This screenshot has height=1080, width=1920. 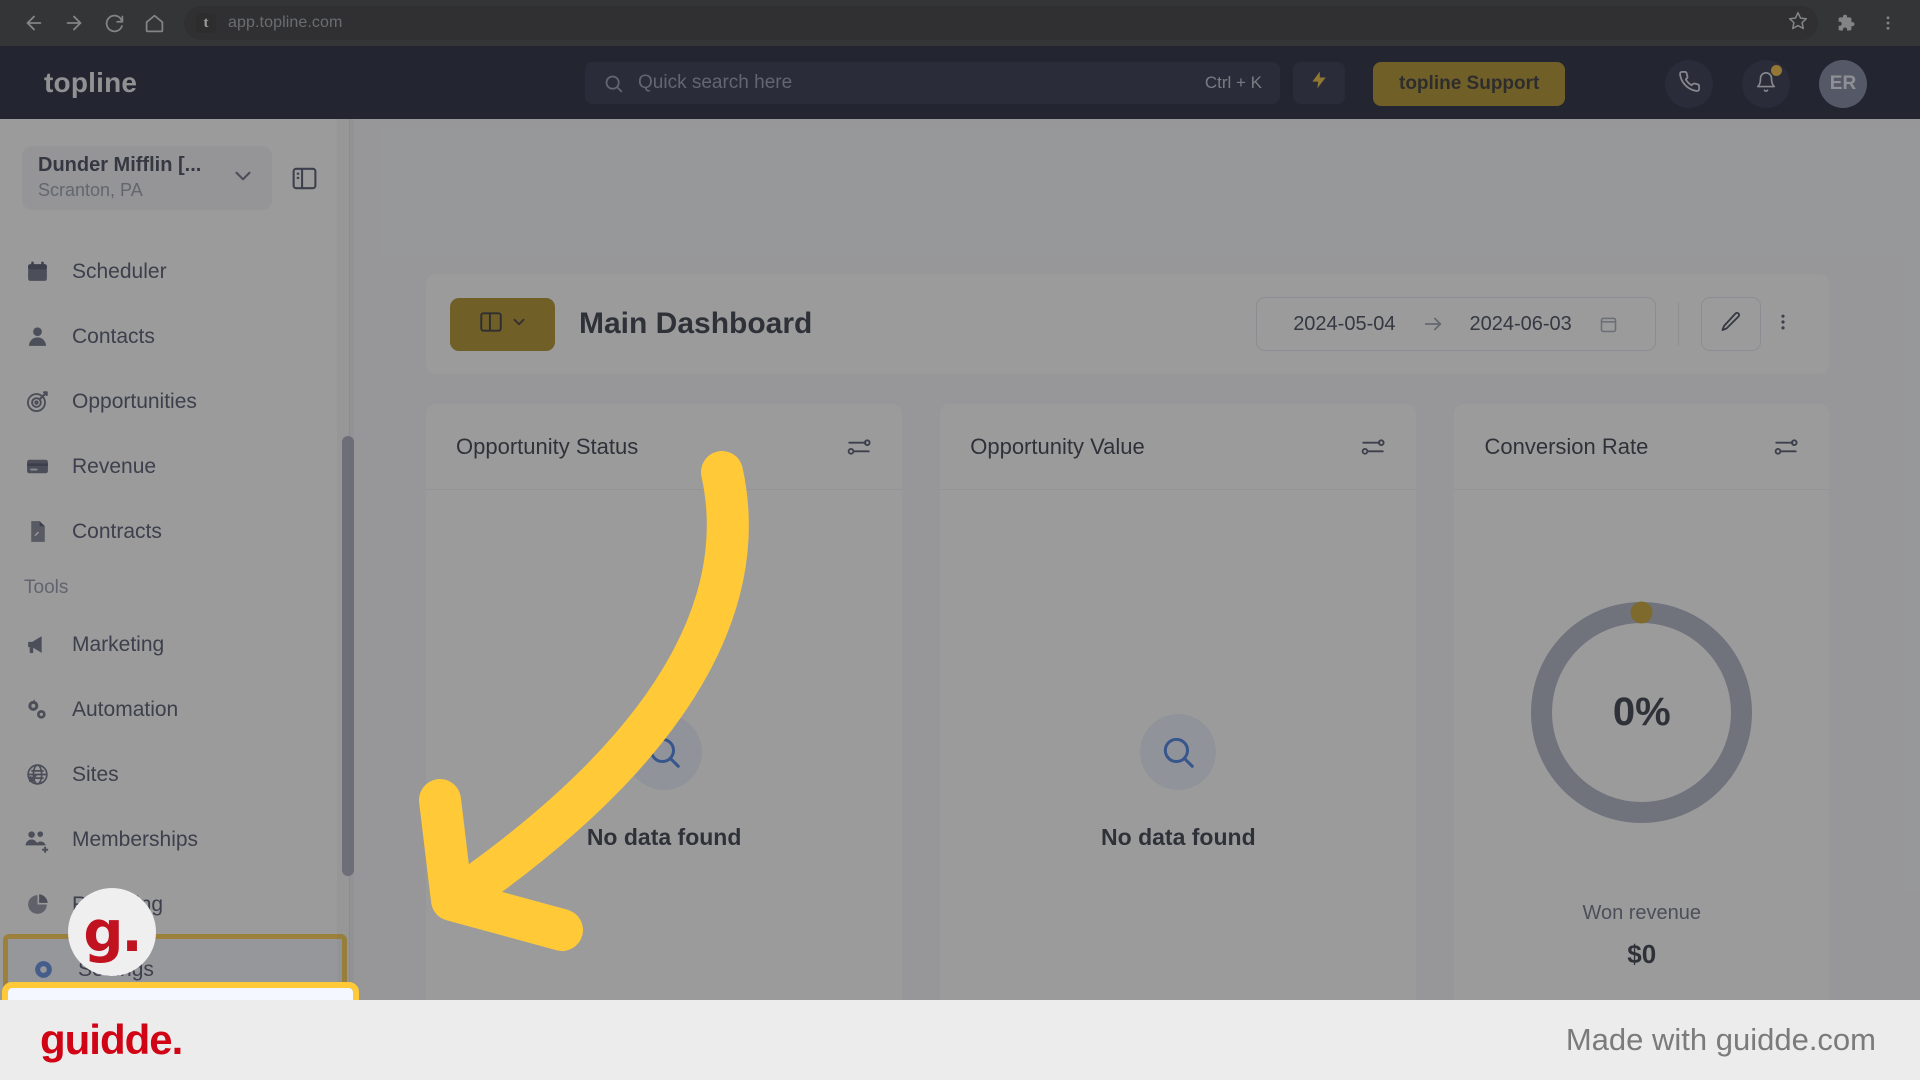 I want to click on card-body: No data found, so click(x=664, y=782).